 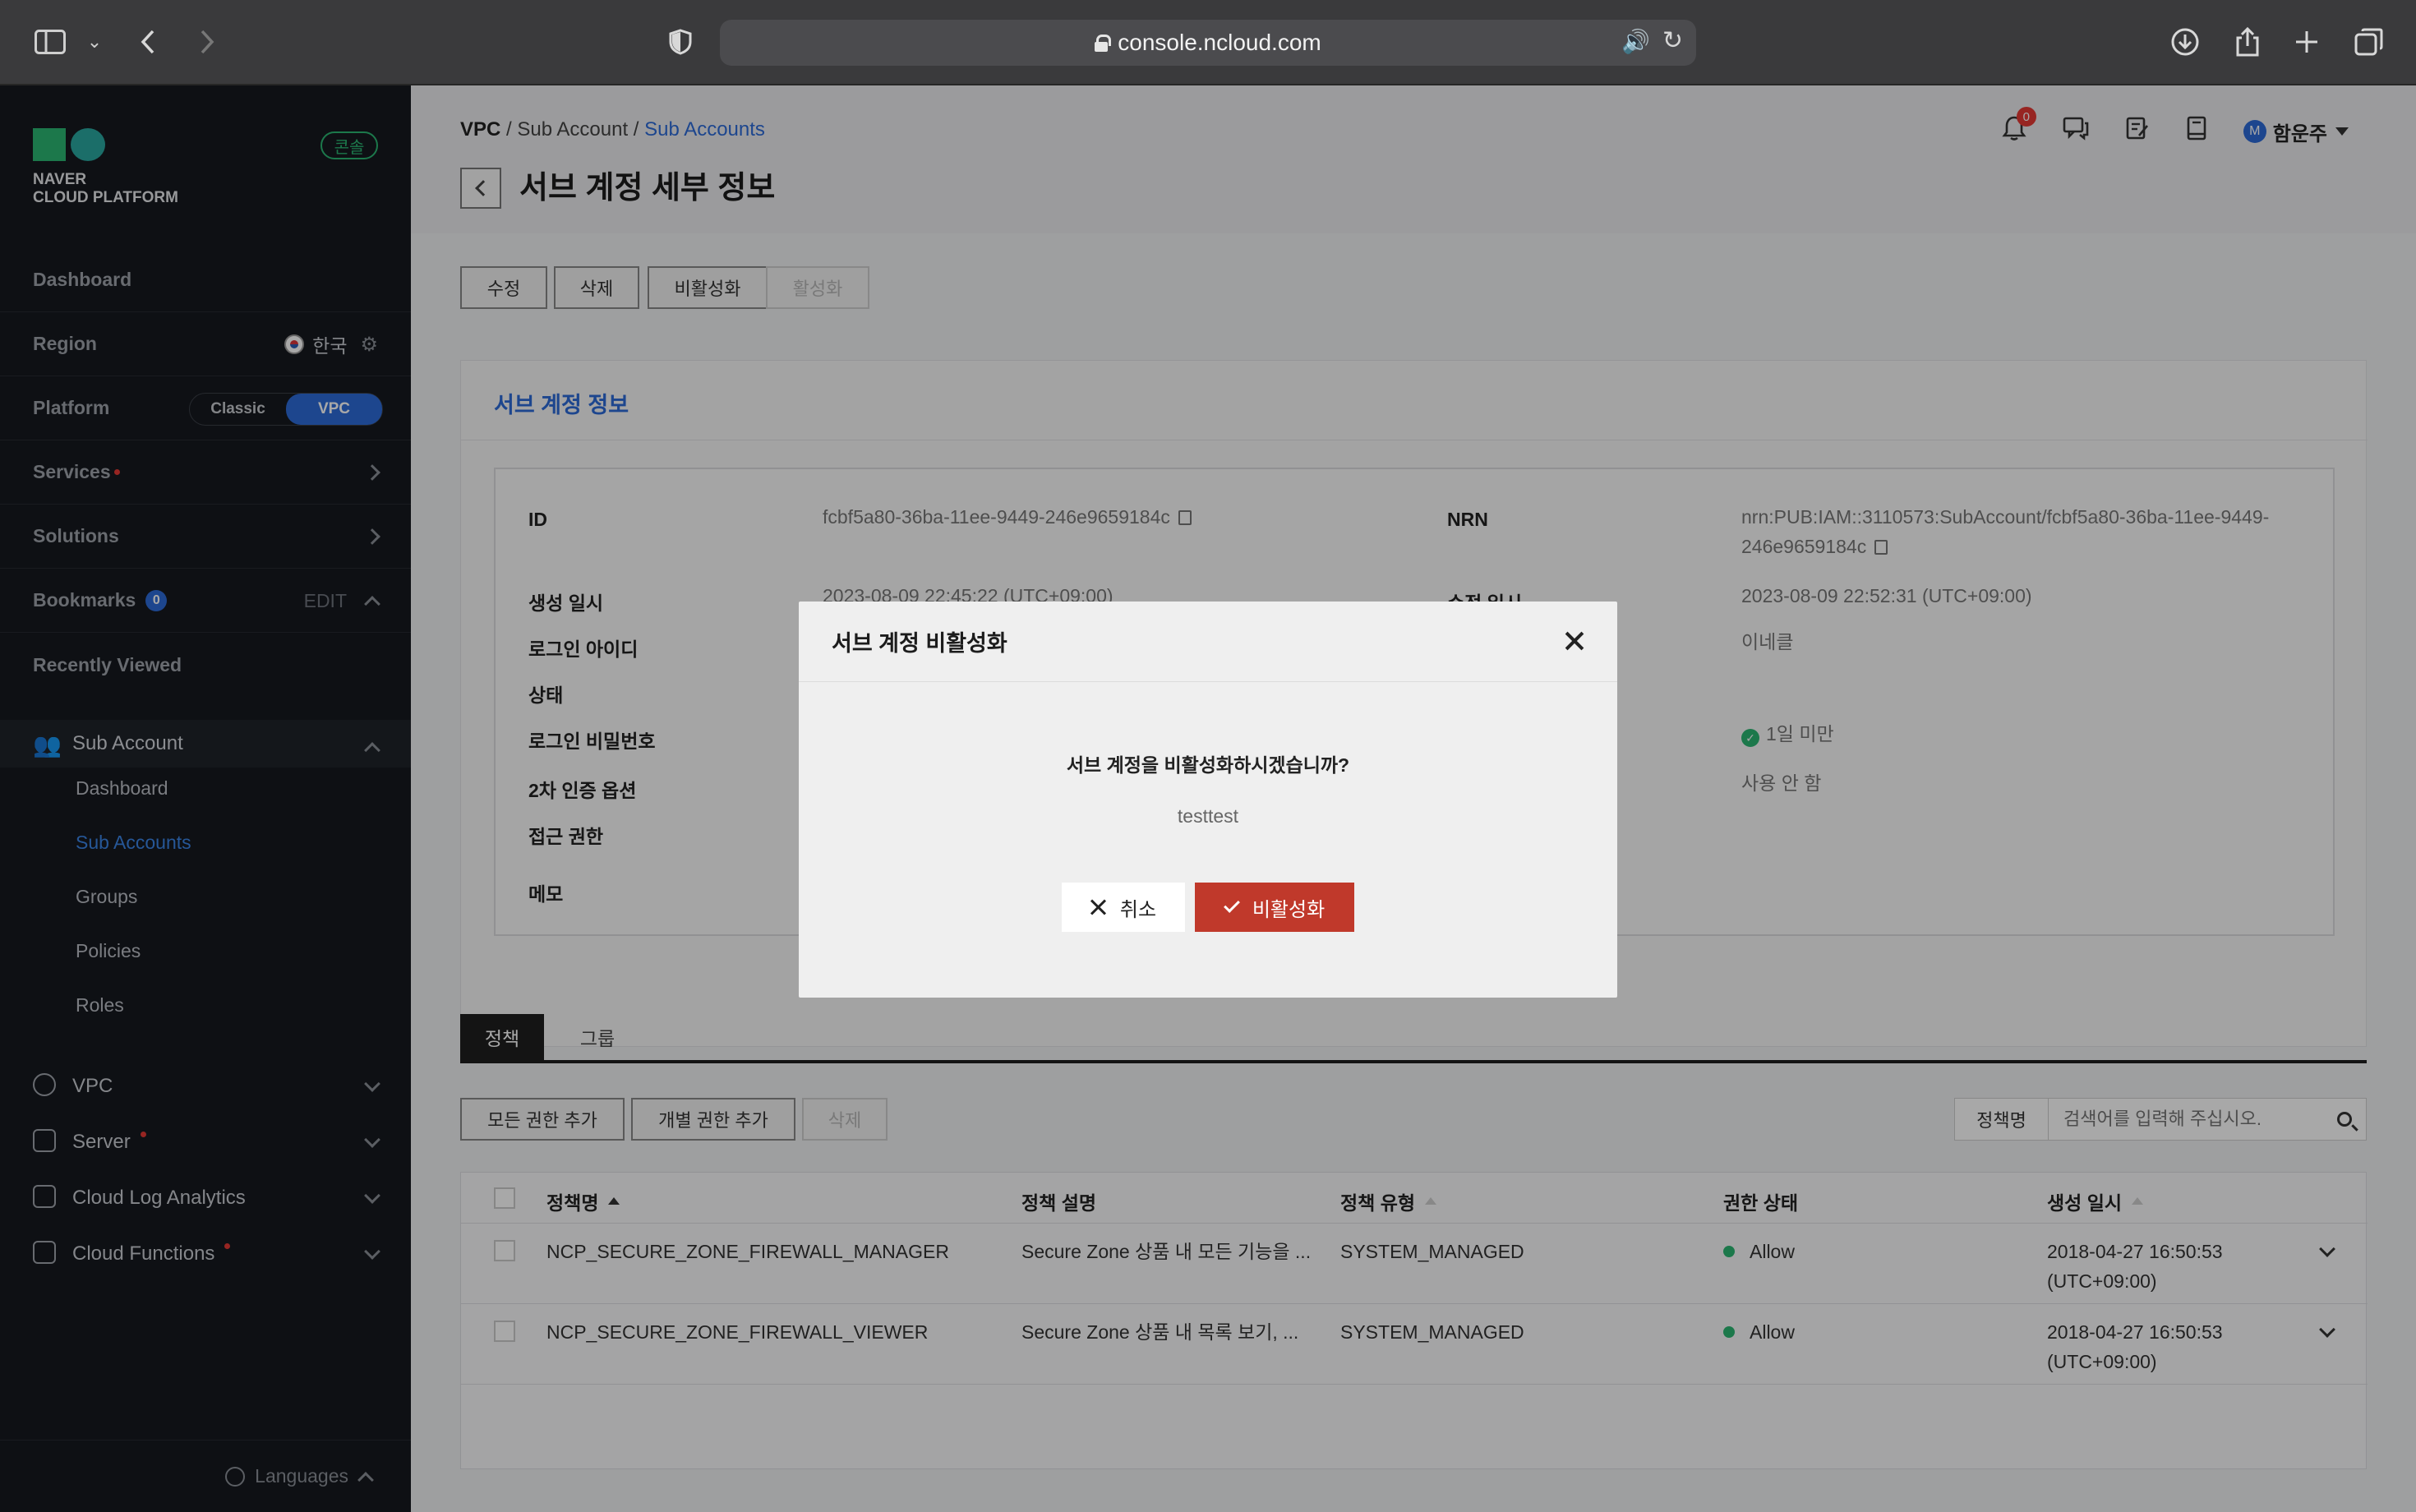 I want to click on lock-icon, so click(x=1104, y=43).